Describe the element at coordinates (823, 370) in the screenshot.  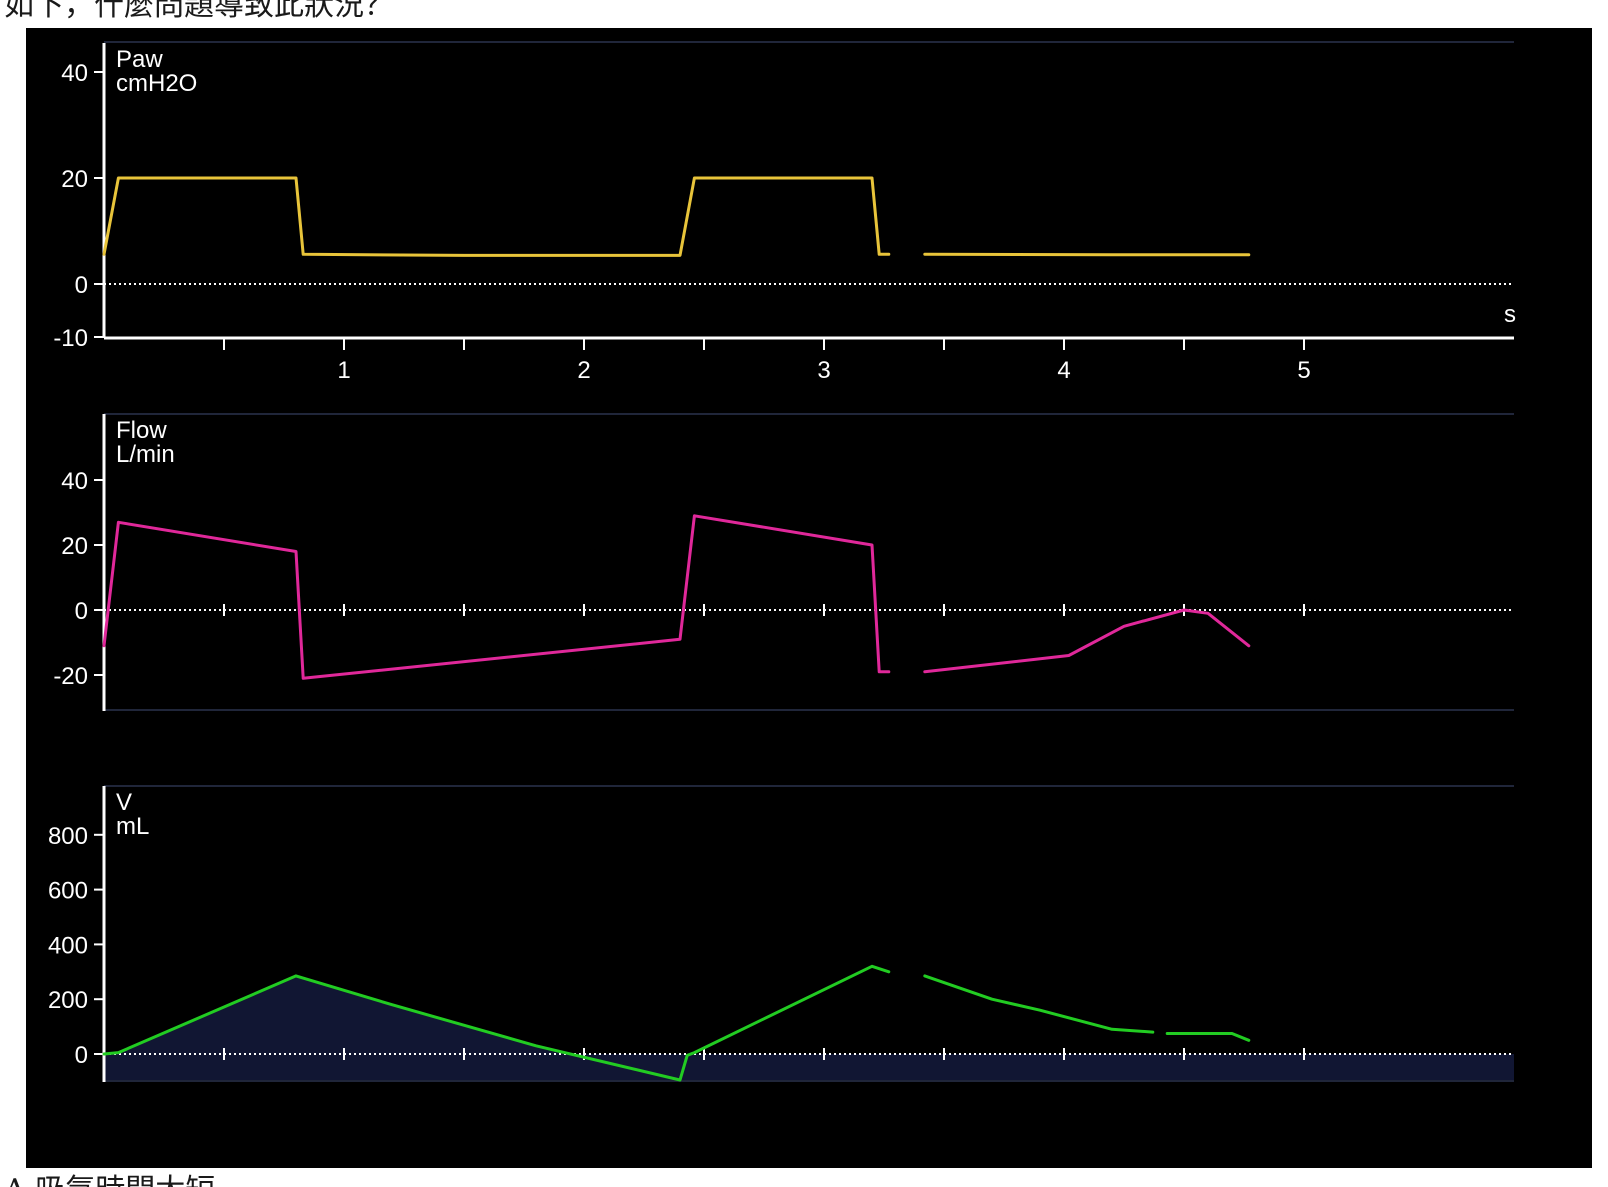
I see `x-tick-label: 3` at that location.